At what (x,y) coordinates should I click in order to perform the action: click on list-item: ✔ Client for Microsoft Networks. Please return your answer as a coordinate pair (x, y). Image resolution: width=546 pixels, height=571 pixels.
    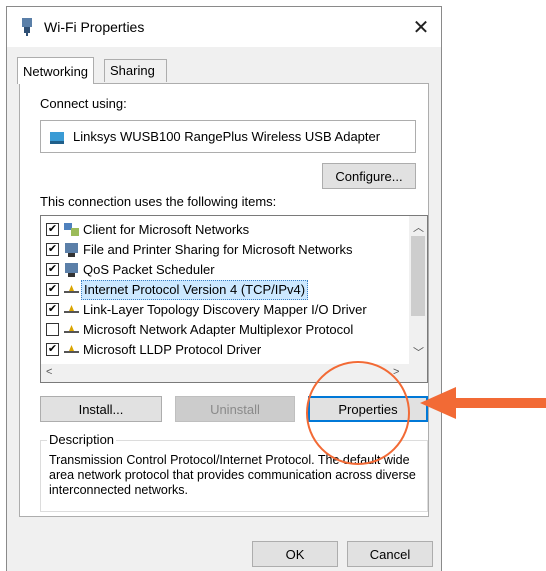
    Looking at the image, I should click on (223, 230).